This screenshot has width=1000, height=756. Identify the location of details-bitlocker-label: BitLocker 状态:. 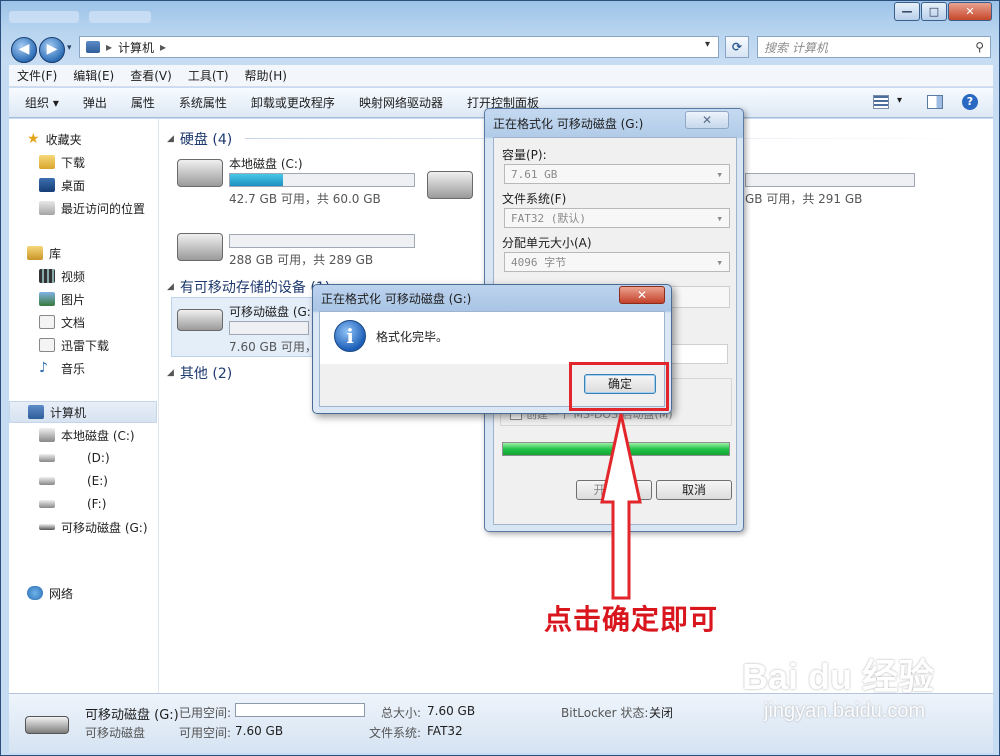
(605, 713).